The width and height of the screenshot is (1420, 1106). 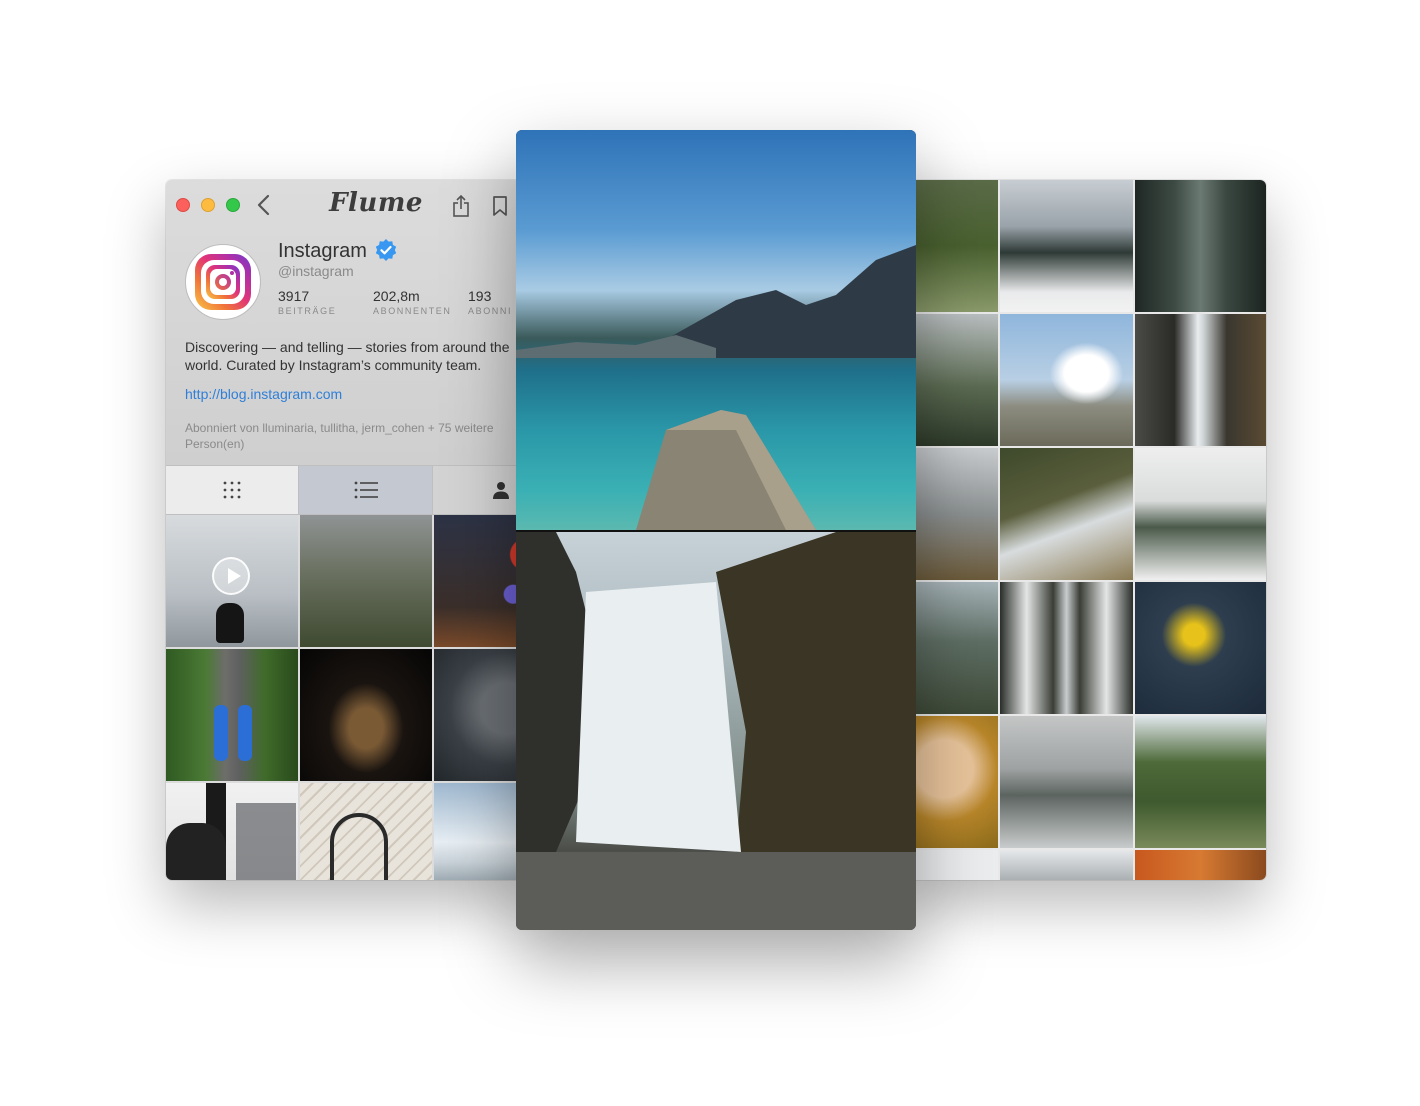 What do you see at coordinates (501, 490) in the screenshot?
I see `person-icon` at bounding box center [501, 490].